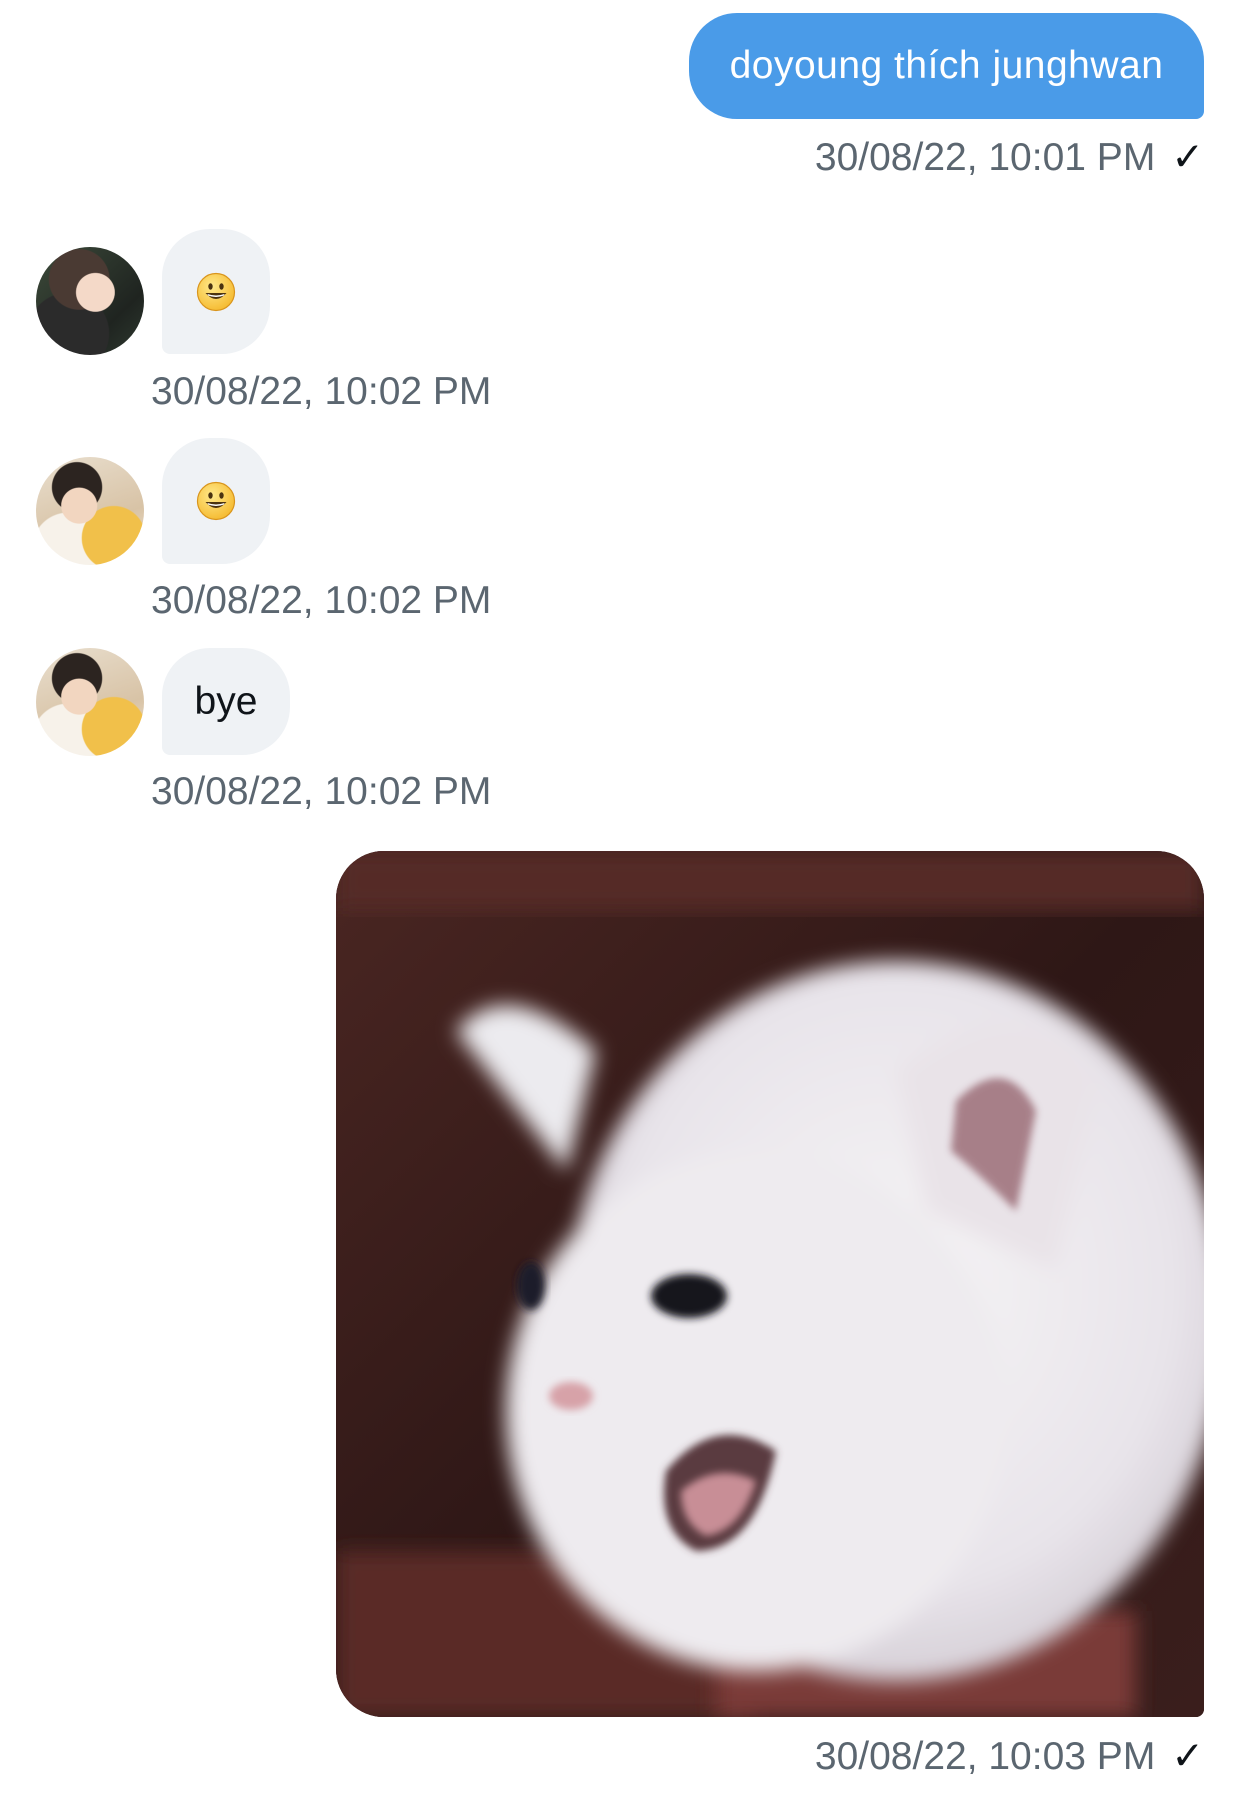 This screenshot has width=1242, height=1809. I want to click on message-timestamp-row: 30/08/22, 10:03 PM ✓, so click(1009, 1757).